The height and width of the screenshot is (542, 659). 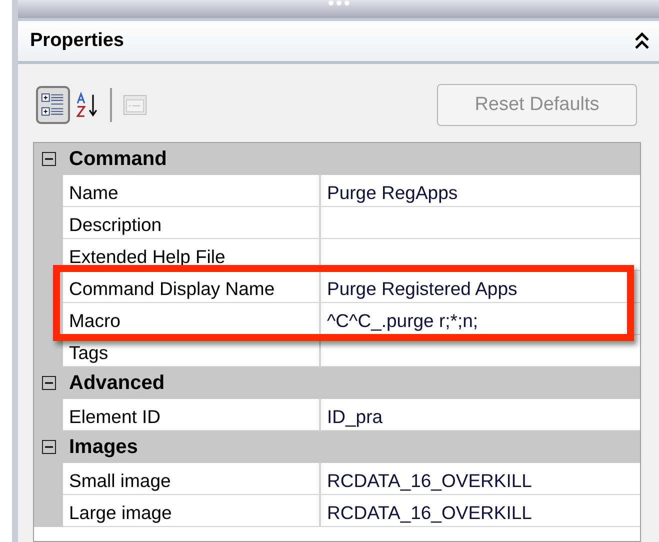 What do you see at coordinates (116, 383) in the screenshot?
I see `category-label: Advanced` at bounding box center [116, 383].